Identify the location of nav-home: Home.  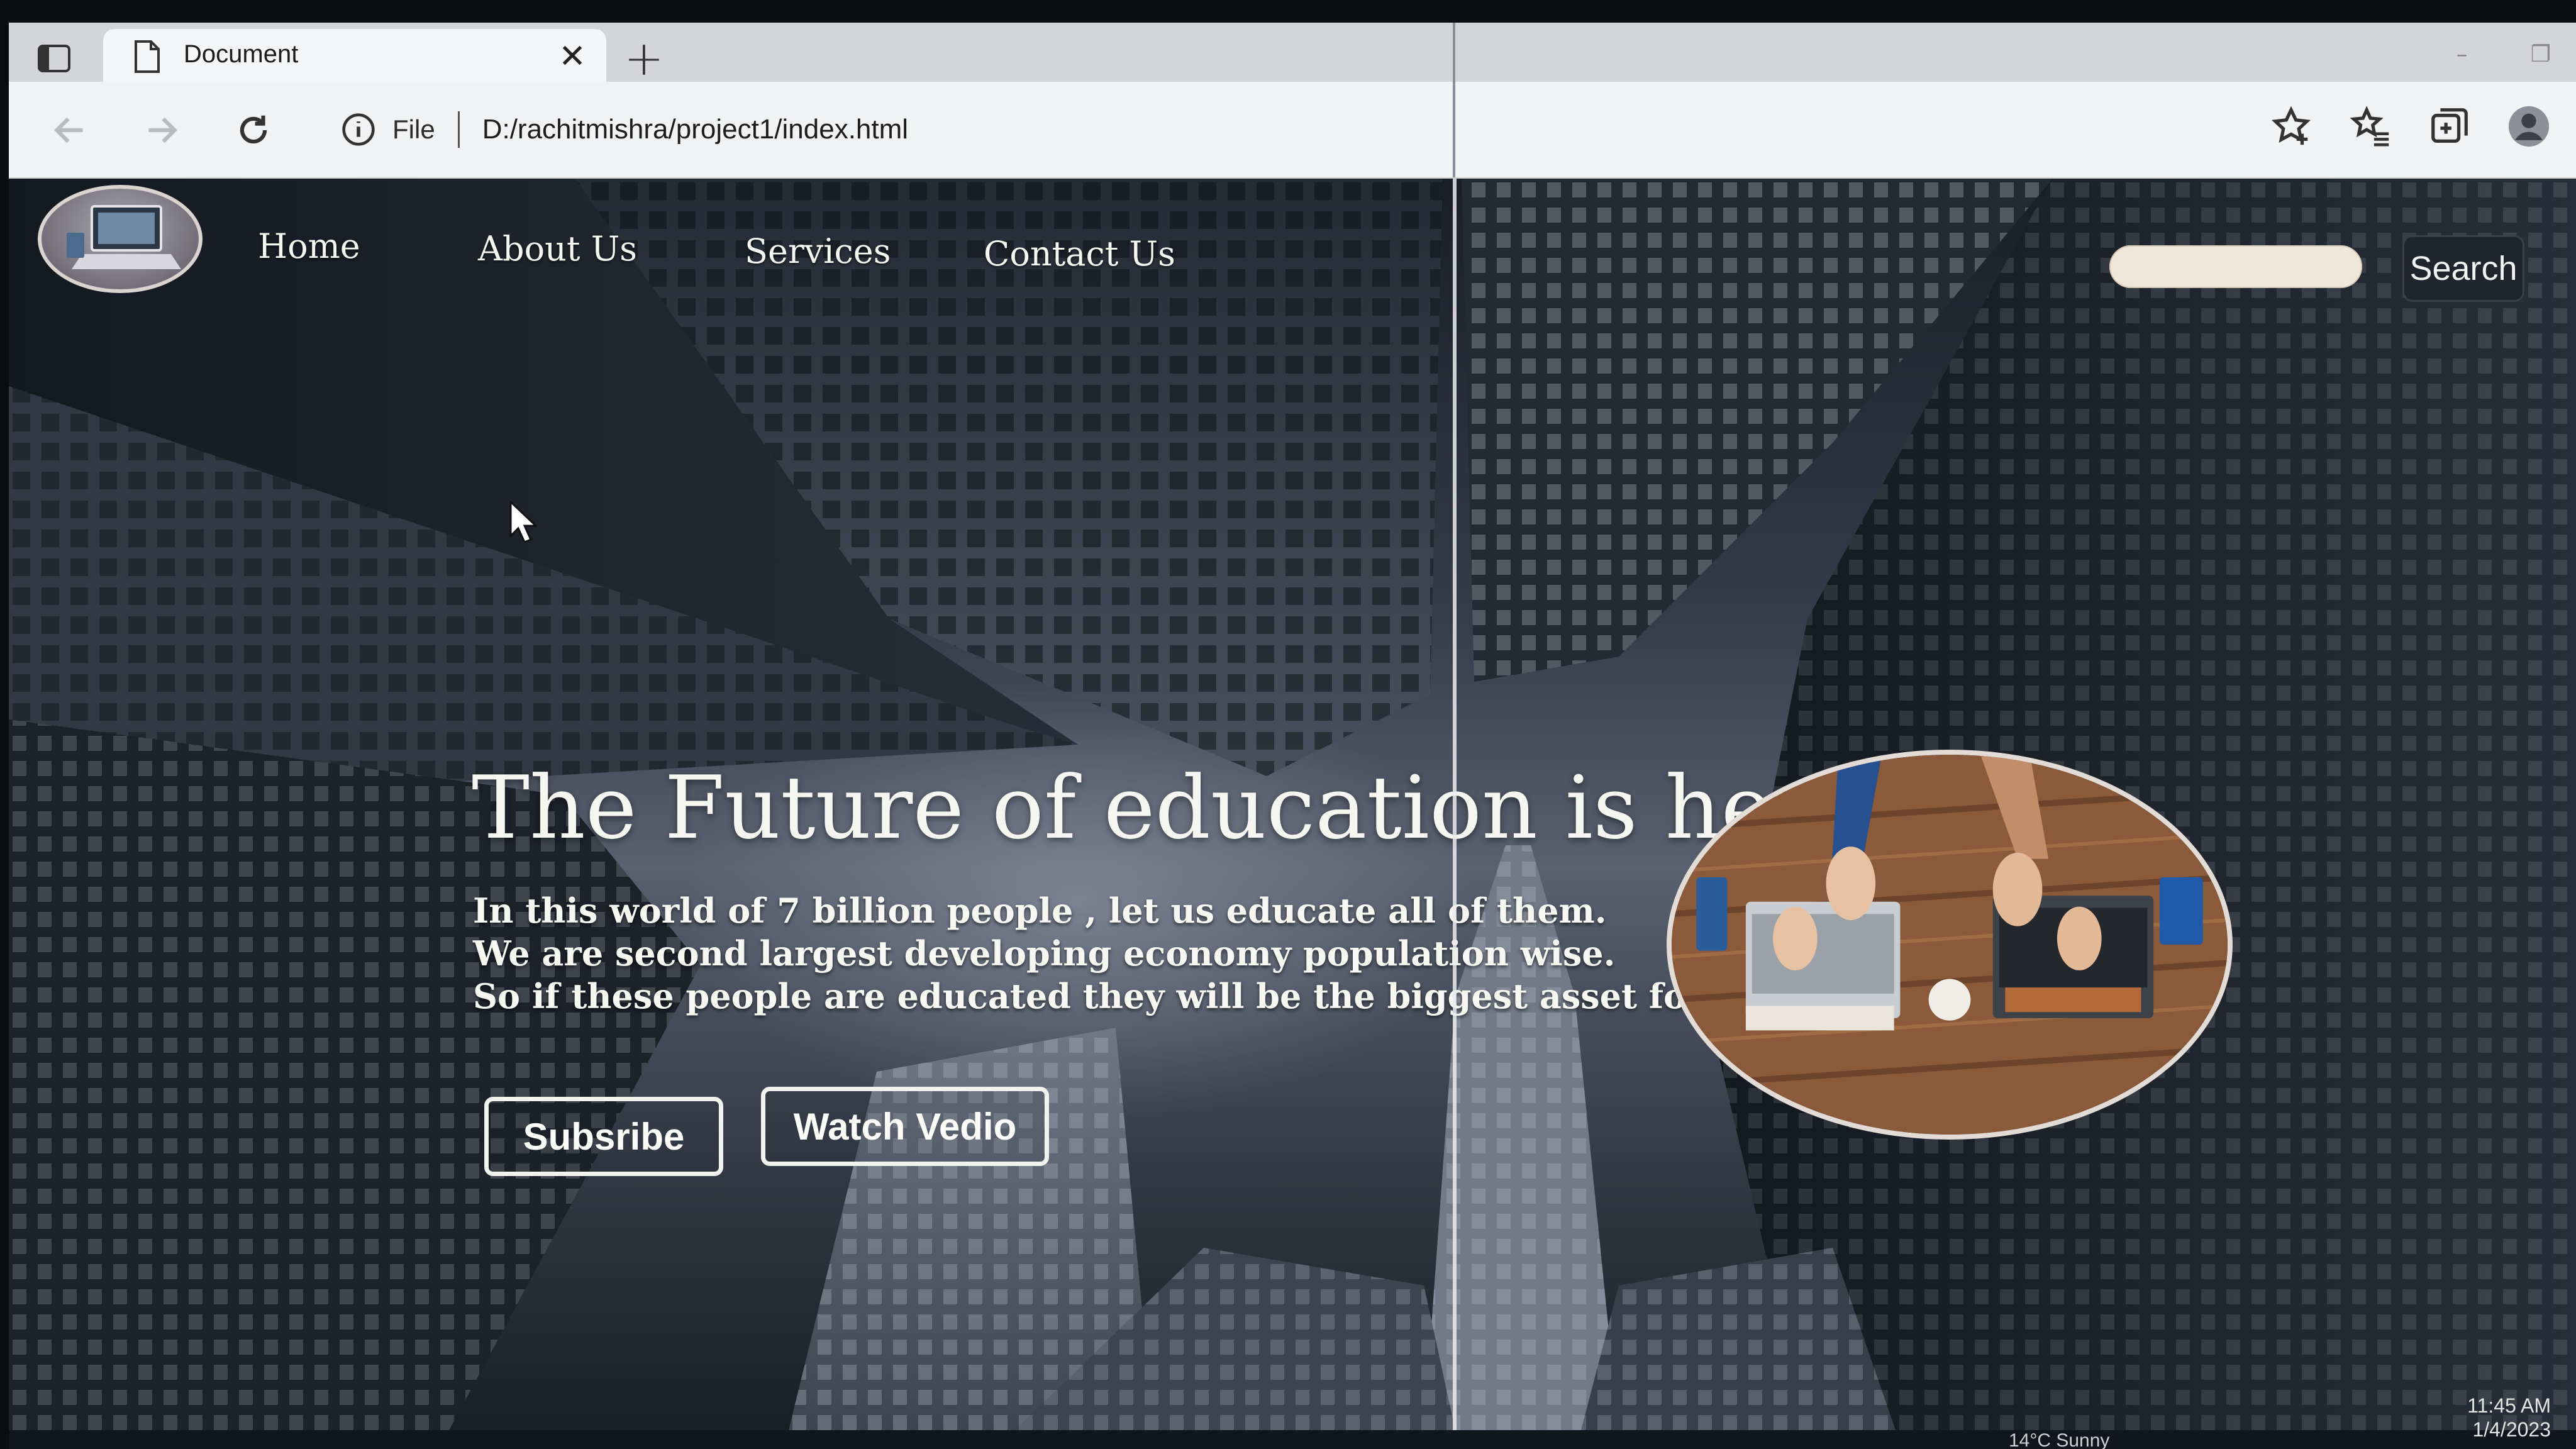
(309, 246).